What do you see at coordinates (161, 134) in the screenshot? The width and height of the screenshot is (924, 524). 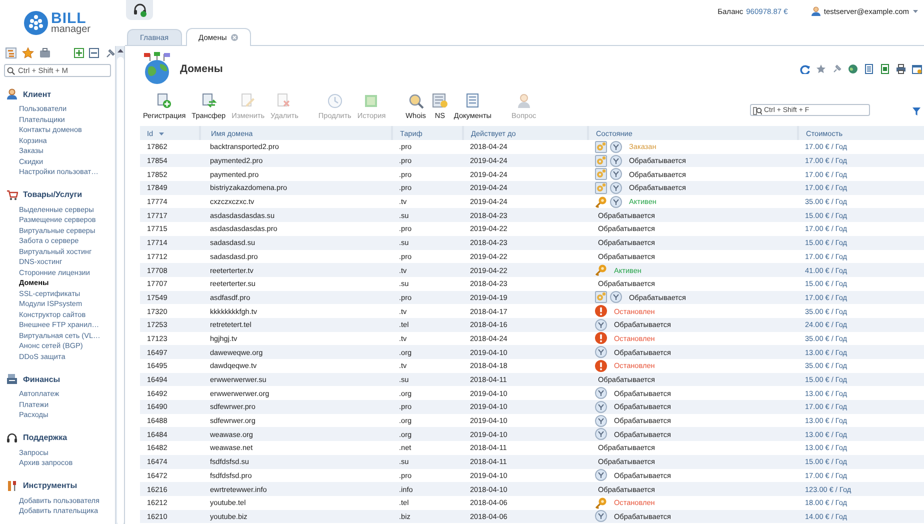 I see `sort-icon` at bounding box center [161, 134].